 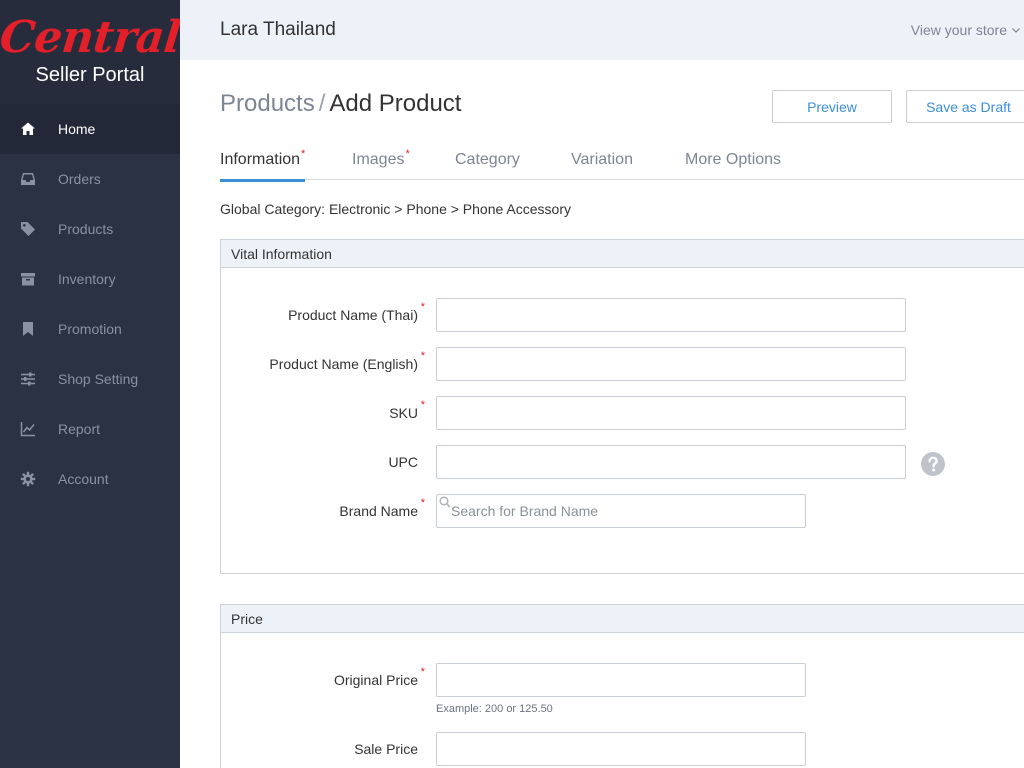 What do you see at coordinates (86, 229) in the screenshot?
I see `sidebar-item-label: Products` at bounding box center [86, 229].